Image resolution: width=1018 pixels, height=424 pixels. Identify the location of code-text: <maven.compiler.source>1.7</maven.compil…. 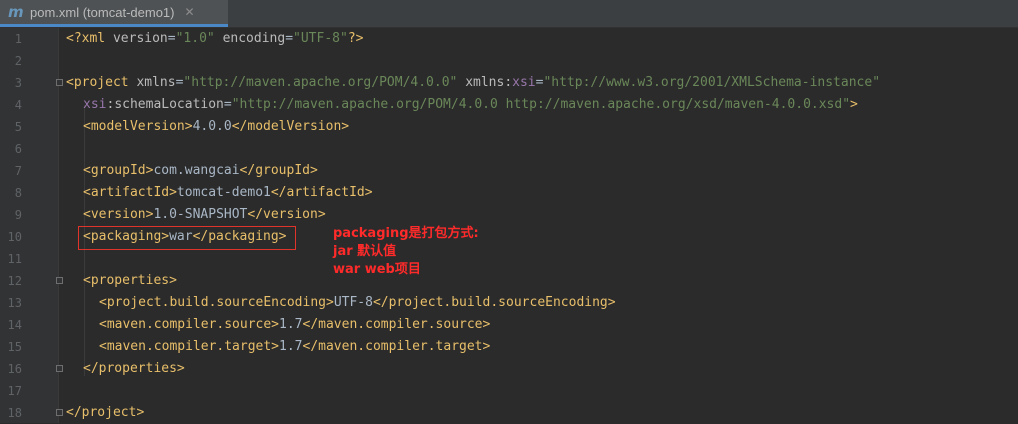
(295, 324).